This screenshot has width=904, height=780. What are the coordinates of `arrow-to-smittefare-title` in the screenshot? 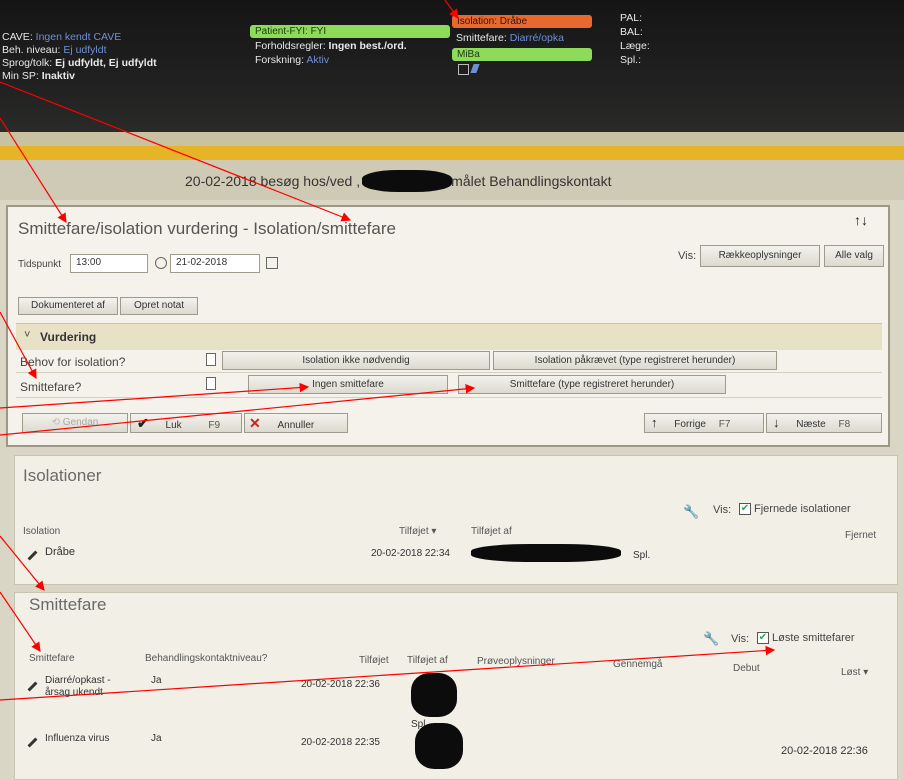 It's located at (22, 563).